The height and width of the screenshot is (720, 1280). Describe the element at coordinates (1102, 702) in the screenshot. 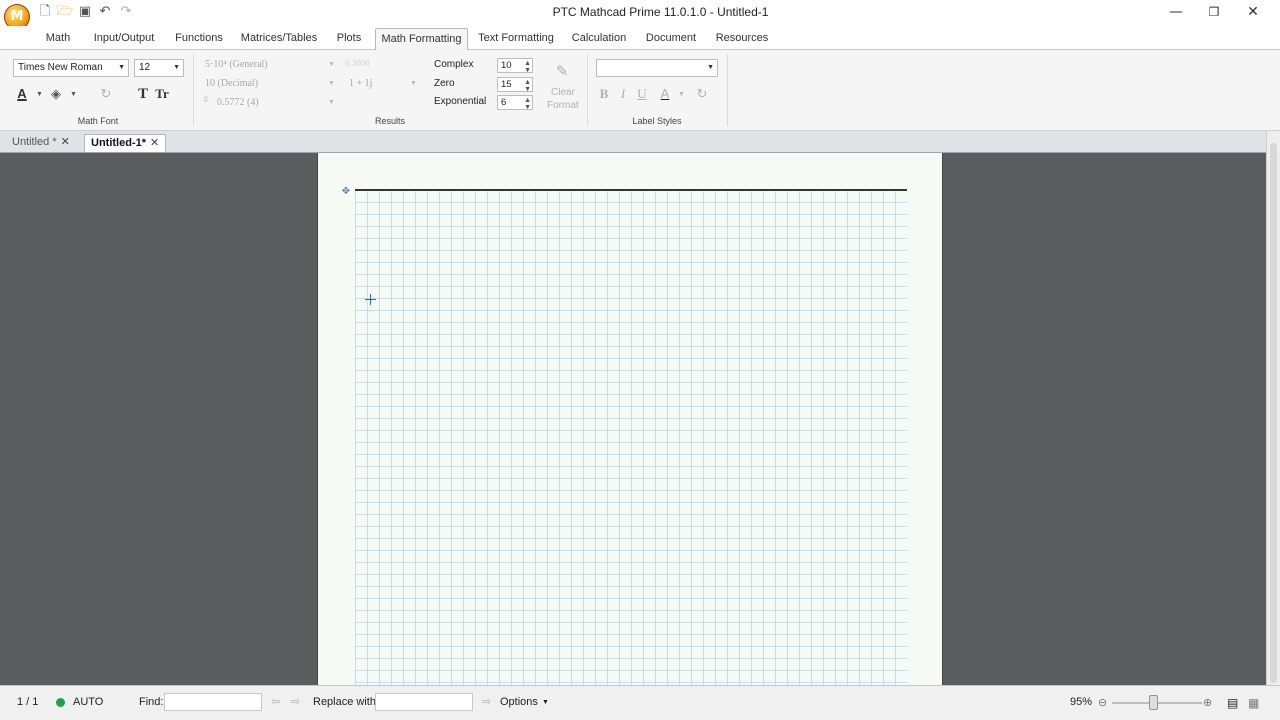

I see `zoom-out-icon: ⊖` at that location.